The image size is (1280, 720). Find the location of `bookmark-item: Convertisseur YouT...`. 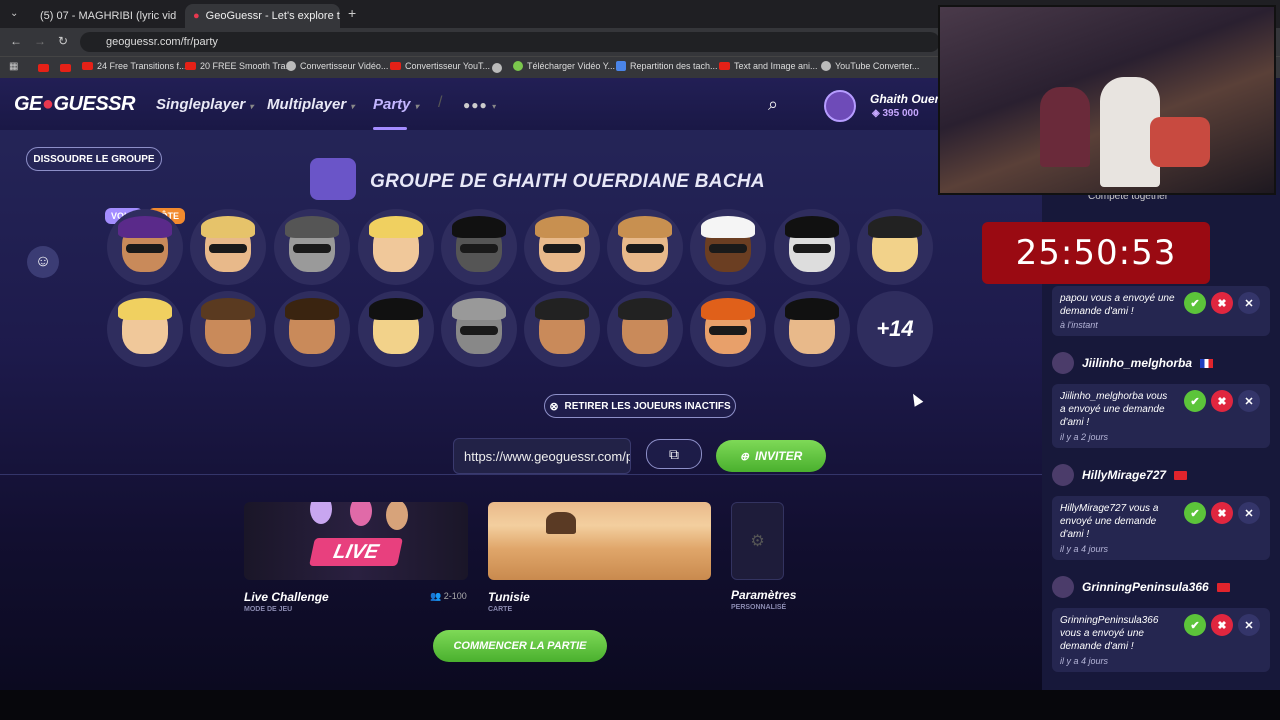

bookmark-item: Convertisseur YouT... is located at coordinates (440, 66).